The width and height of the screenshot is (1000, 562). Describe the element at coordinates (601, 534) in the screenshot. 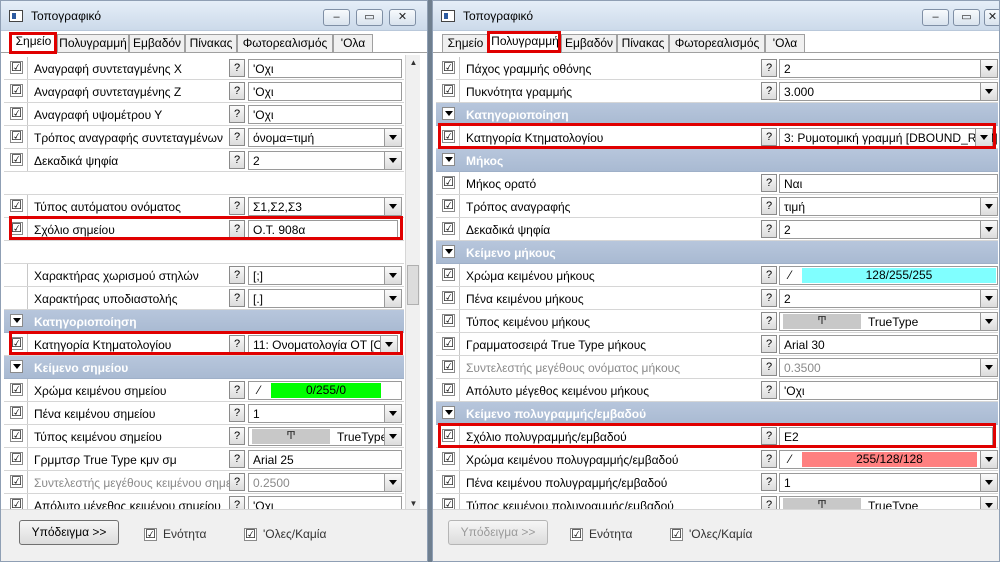

I see `unit-checkbox: ☑ Ενότητα` at that location.